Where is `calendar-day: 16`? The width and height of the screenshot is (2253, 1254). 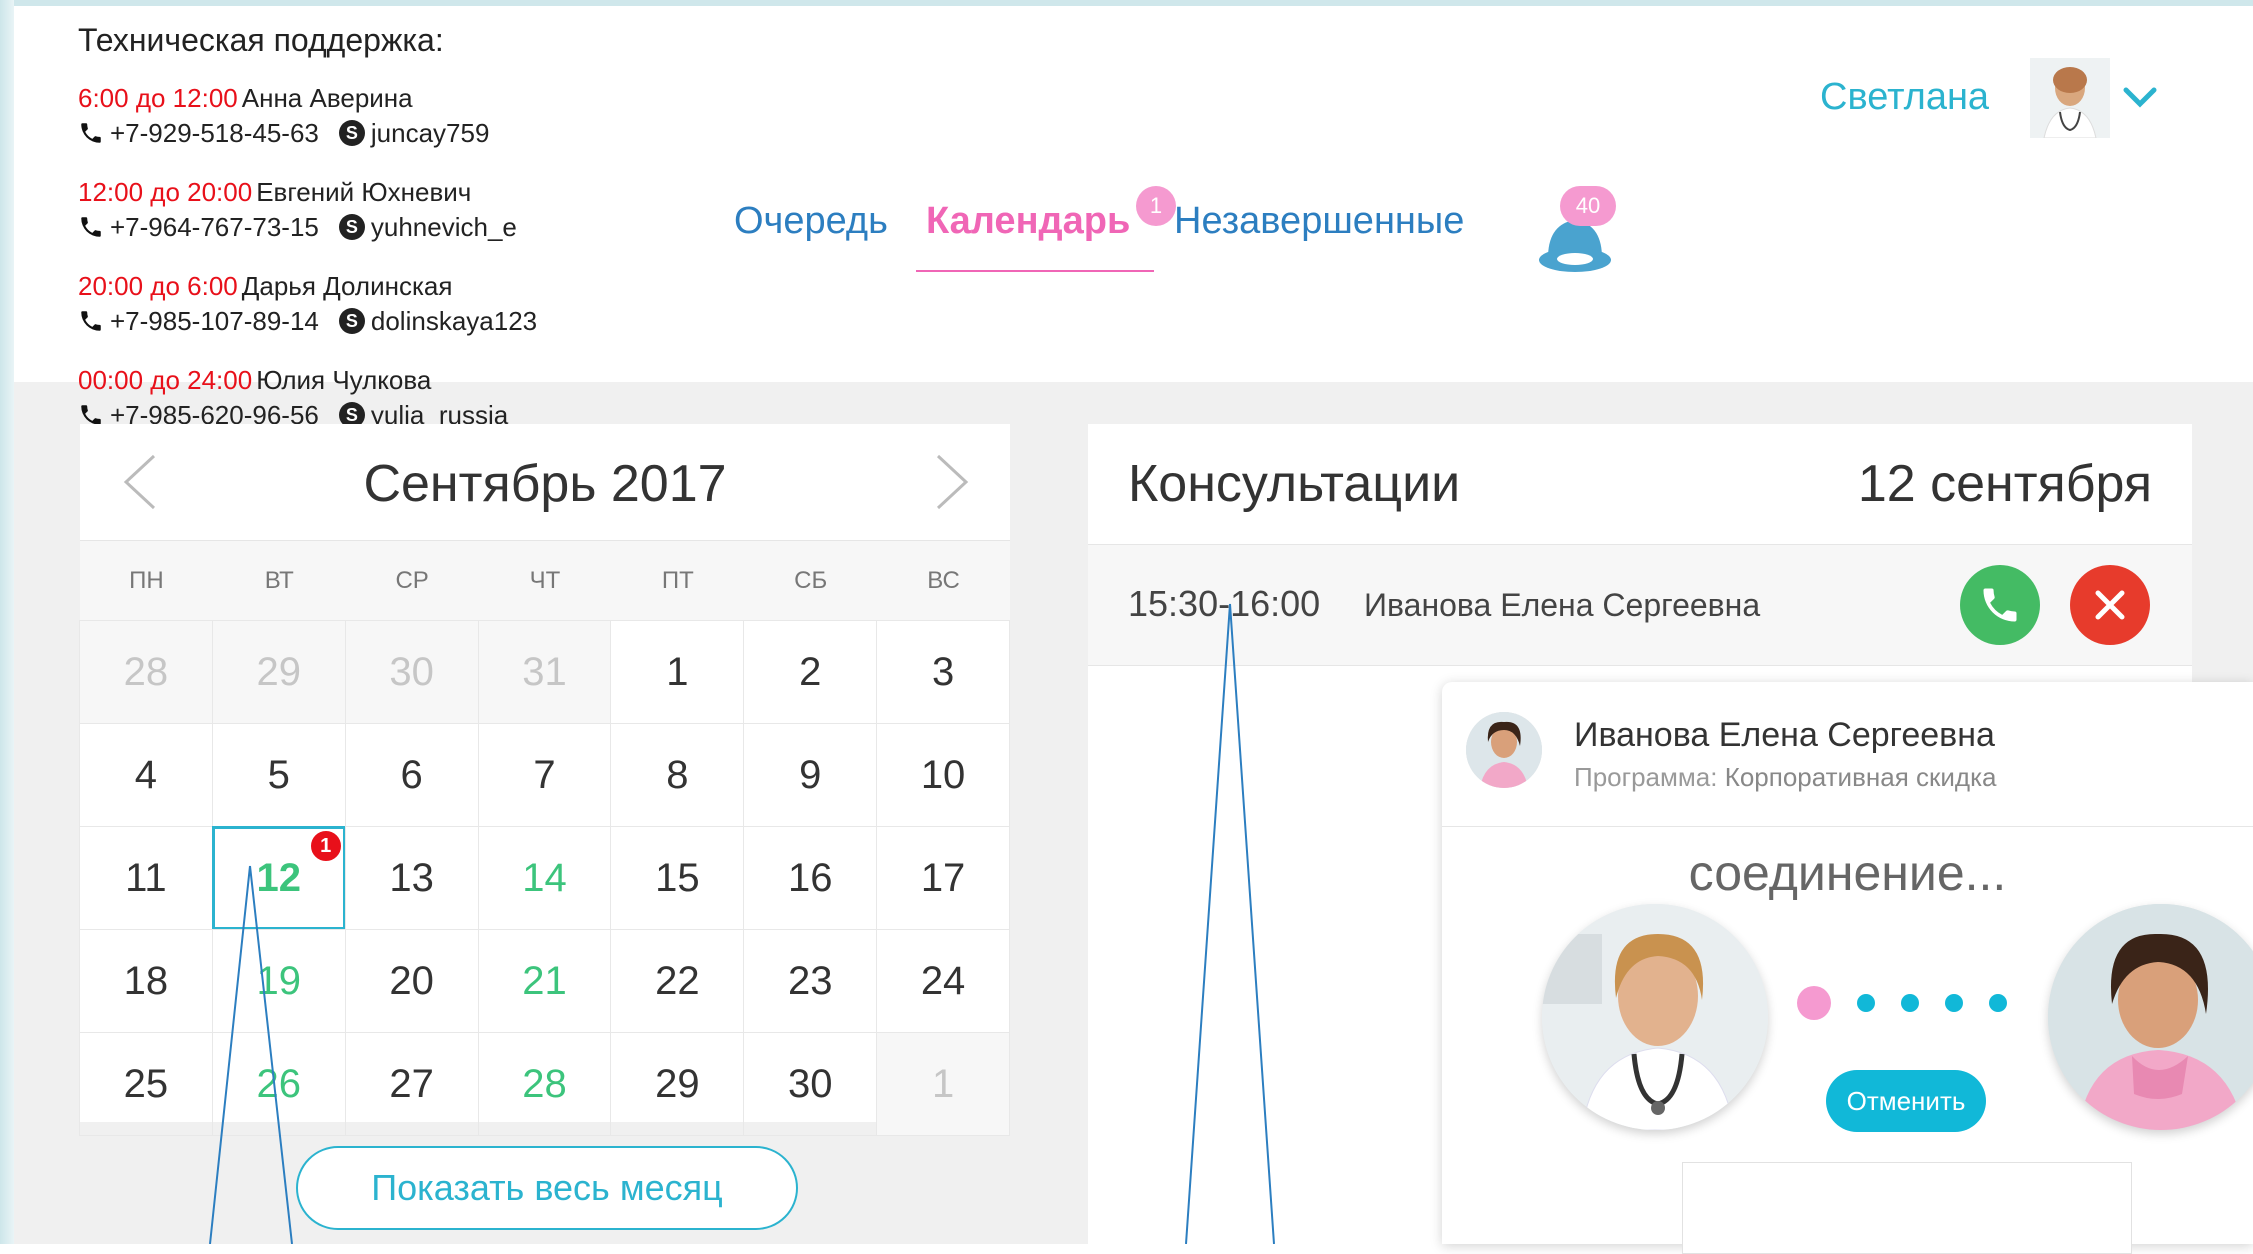
calendar-day: 16 is located at coordinates (810, 878).